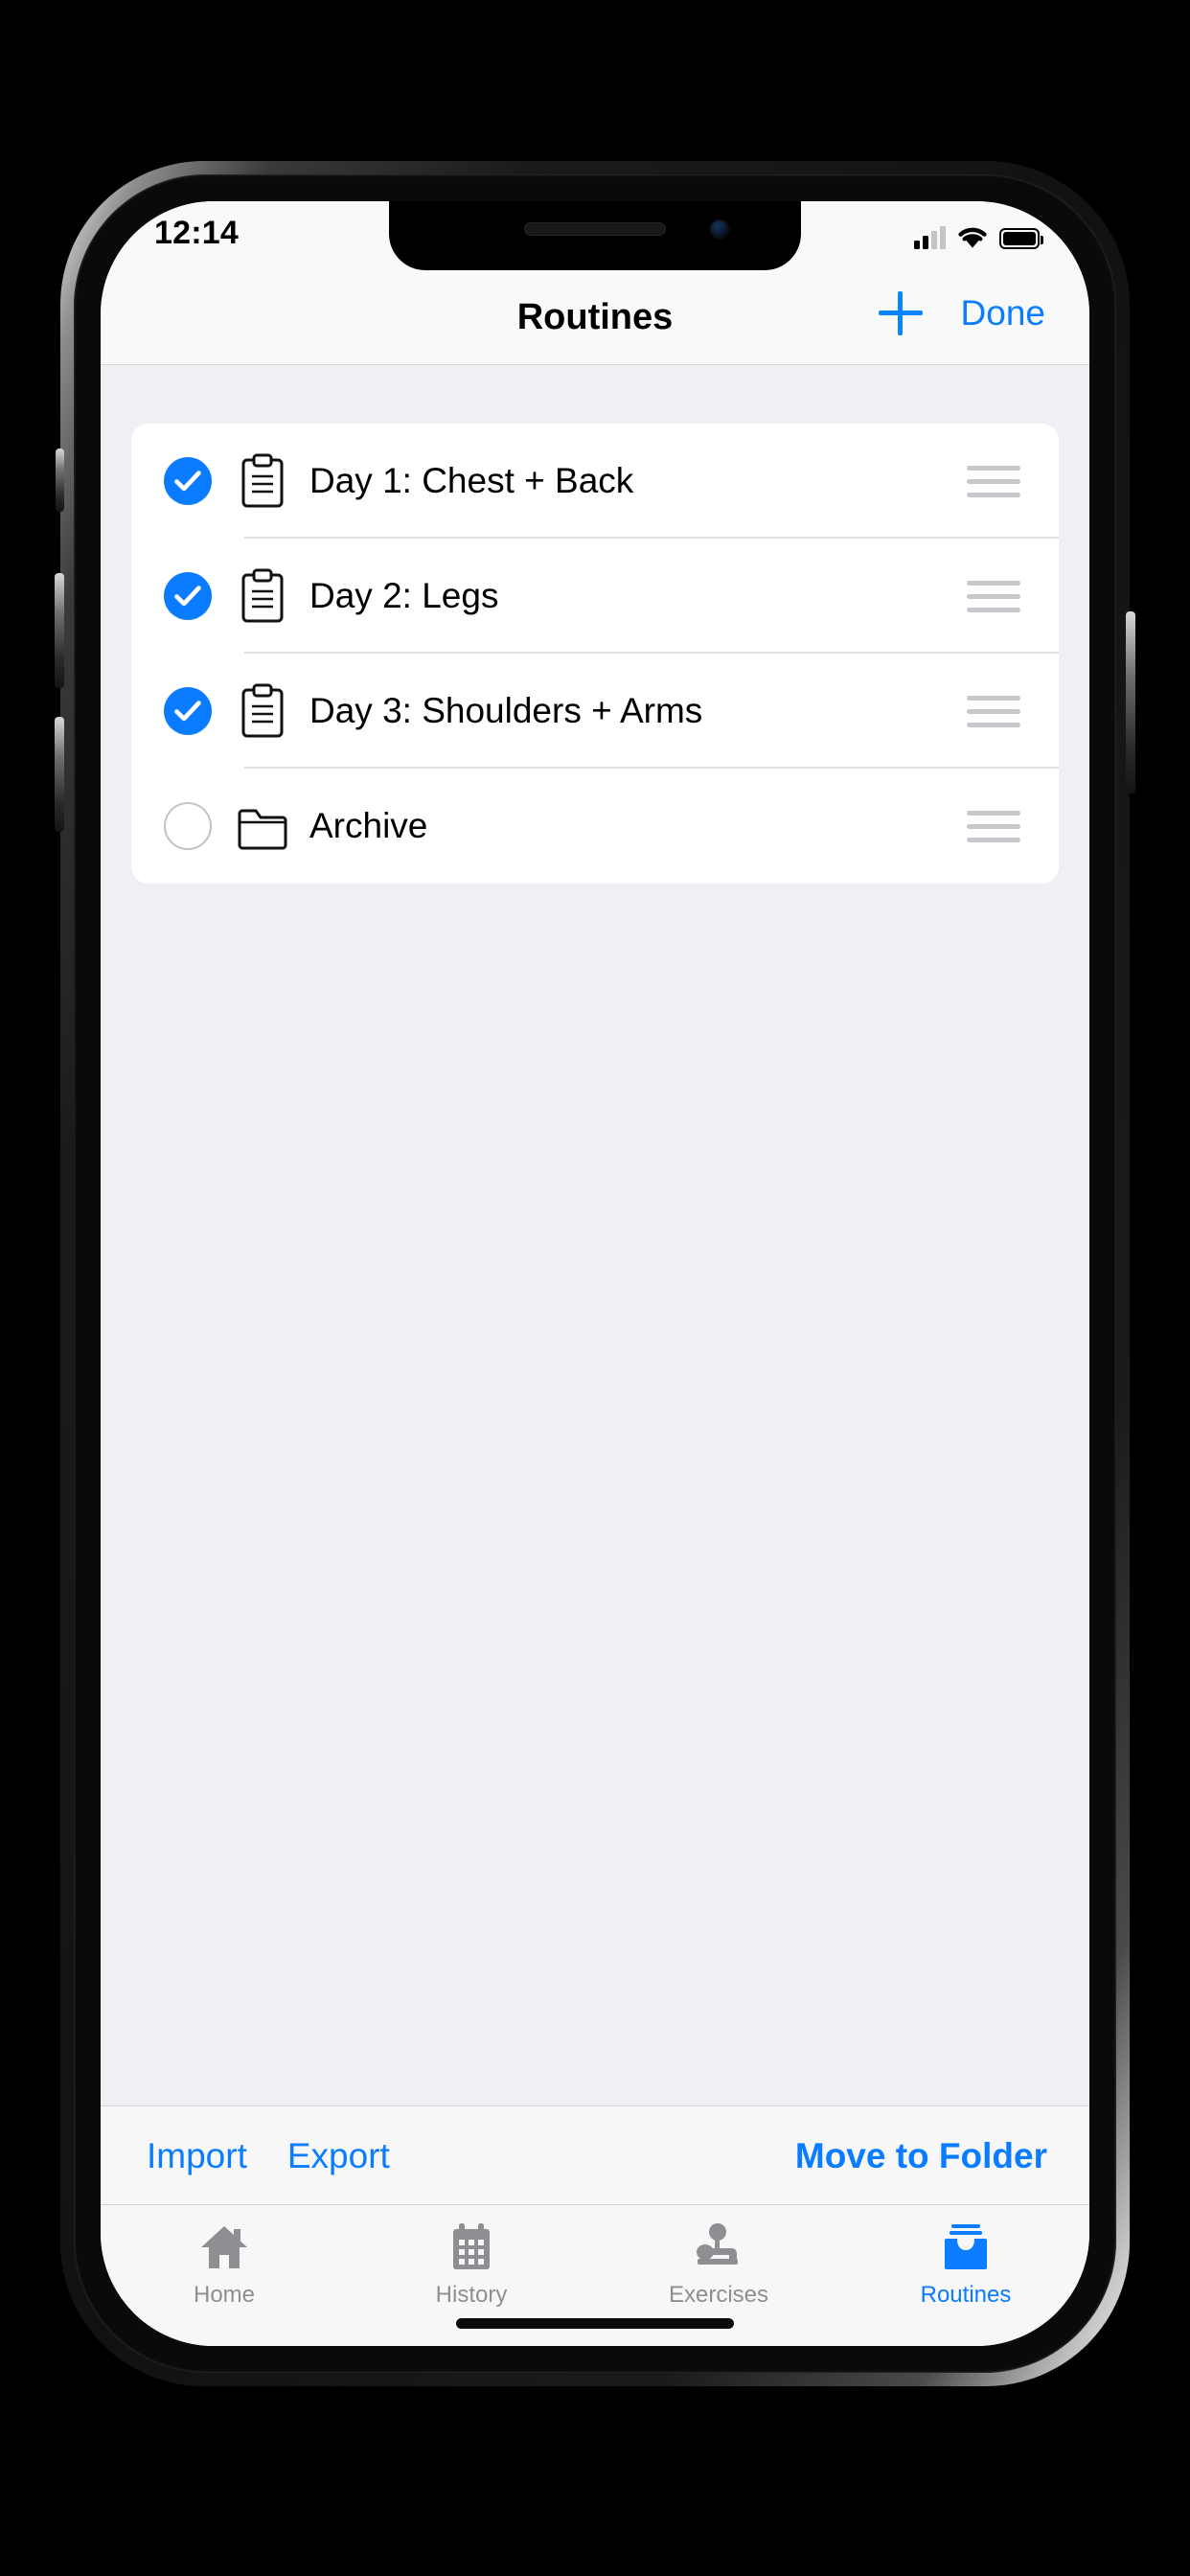 The height and width of the screenshot is (2576, 1190). What do you see at coordinates (595, 596) in the screenshot?
I see `table-row: Day 2: Legs` at bounding box center [595, 596].